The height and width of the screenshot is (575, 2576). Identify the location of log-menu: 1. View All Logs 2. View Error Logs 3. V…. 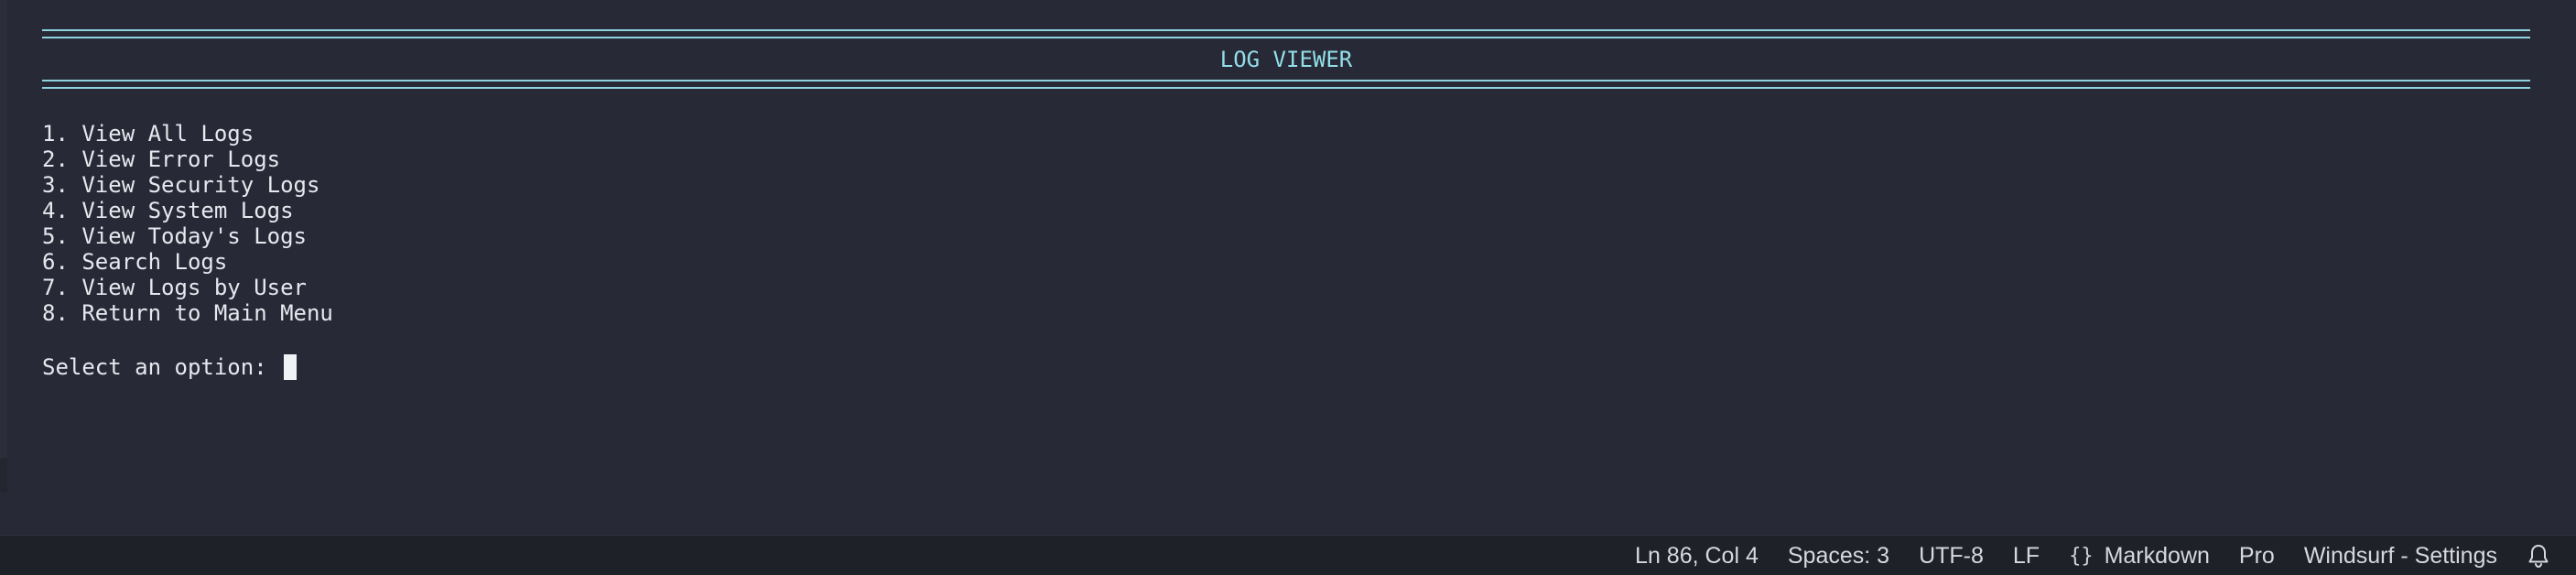
(188, 223).